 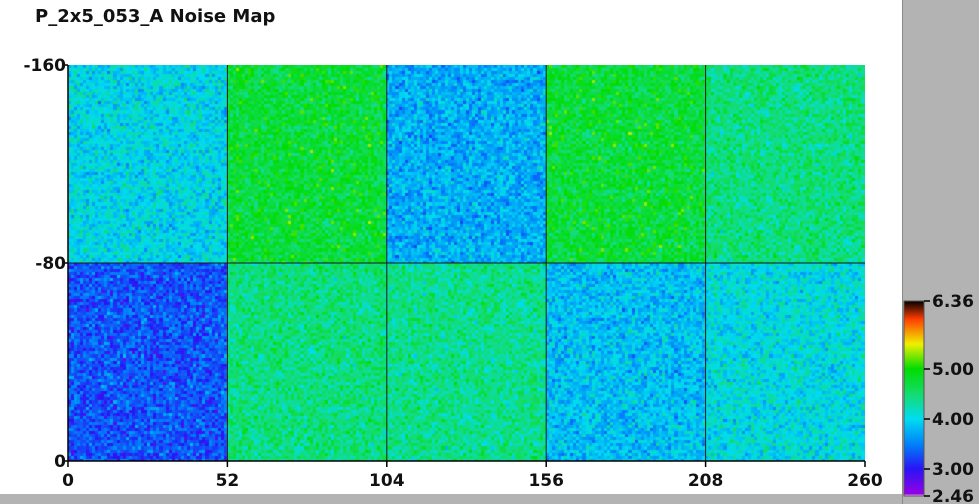 I want to click on y-axis: 0 -80 -160, so click(x=46, y=264).